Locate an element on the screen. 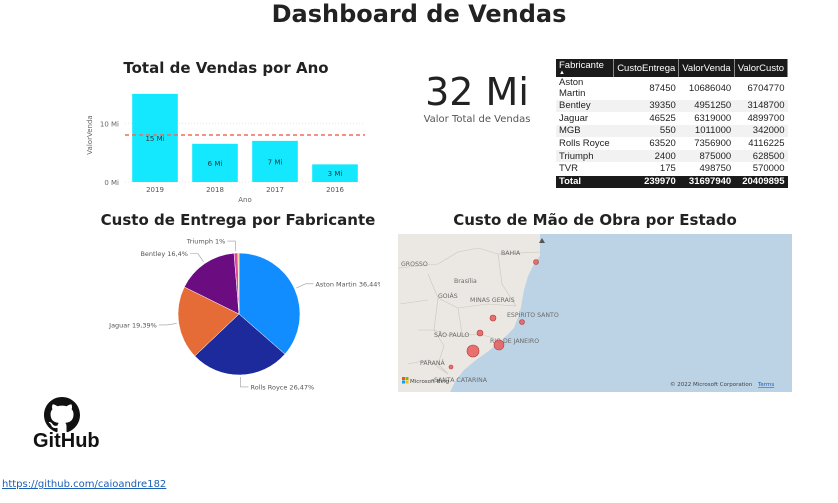 The height and width of the screenshot is (503, 838). kpi-value: 32 Mi is located at coordinates (477, 92).